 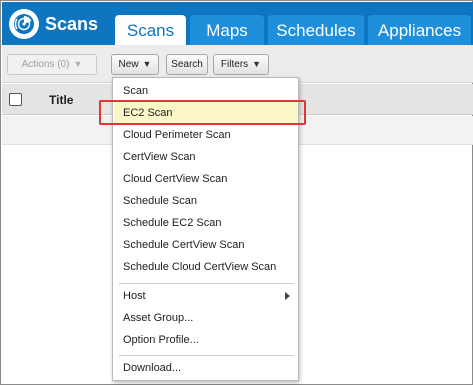 I want to click on scans-radar-logo-icon, so click(x=24, y=24).